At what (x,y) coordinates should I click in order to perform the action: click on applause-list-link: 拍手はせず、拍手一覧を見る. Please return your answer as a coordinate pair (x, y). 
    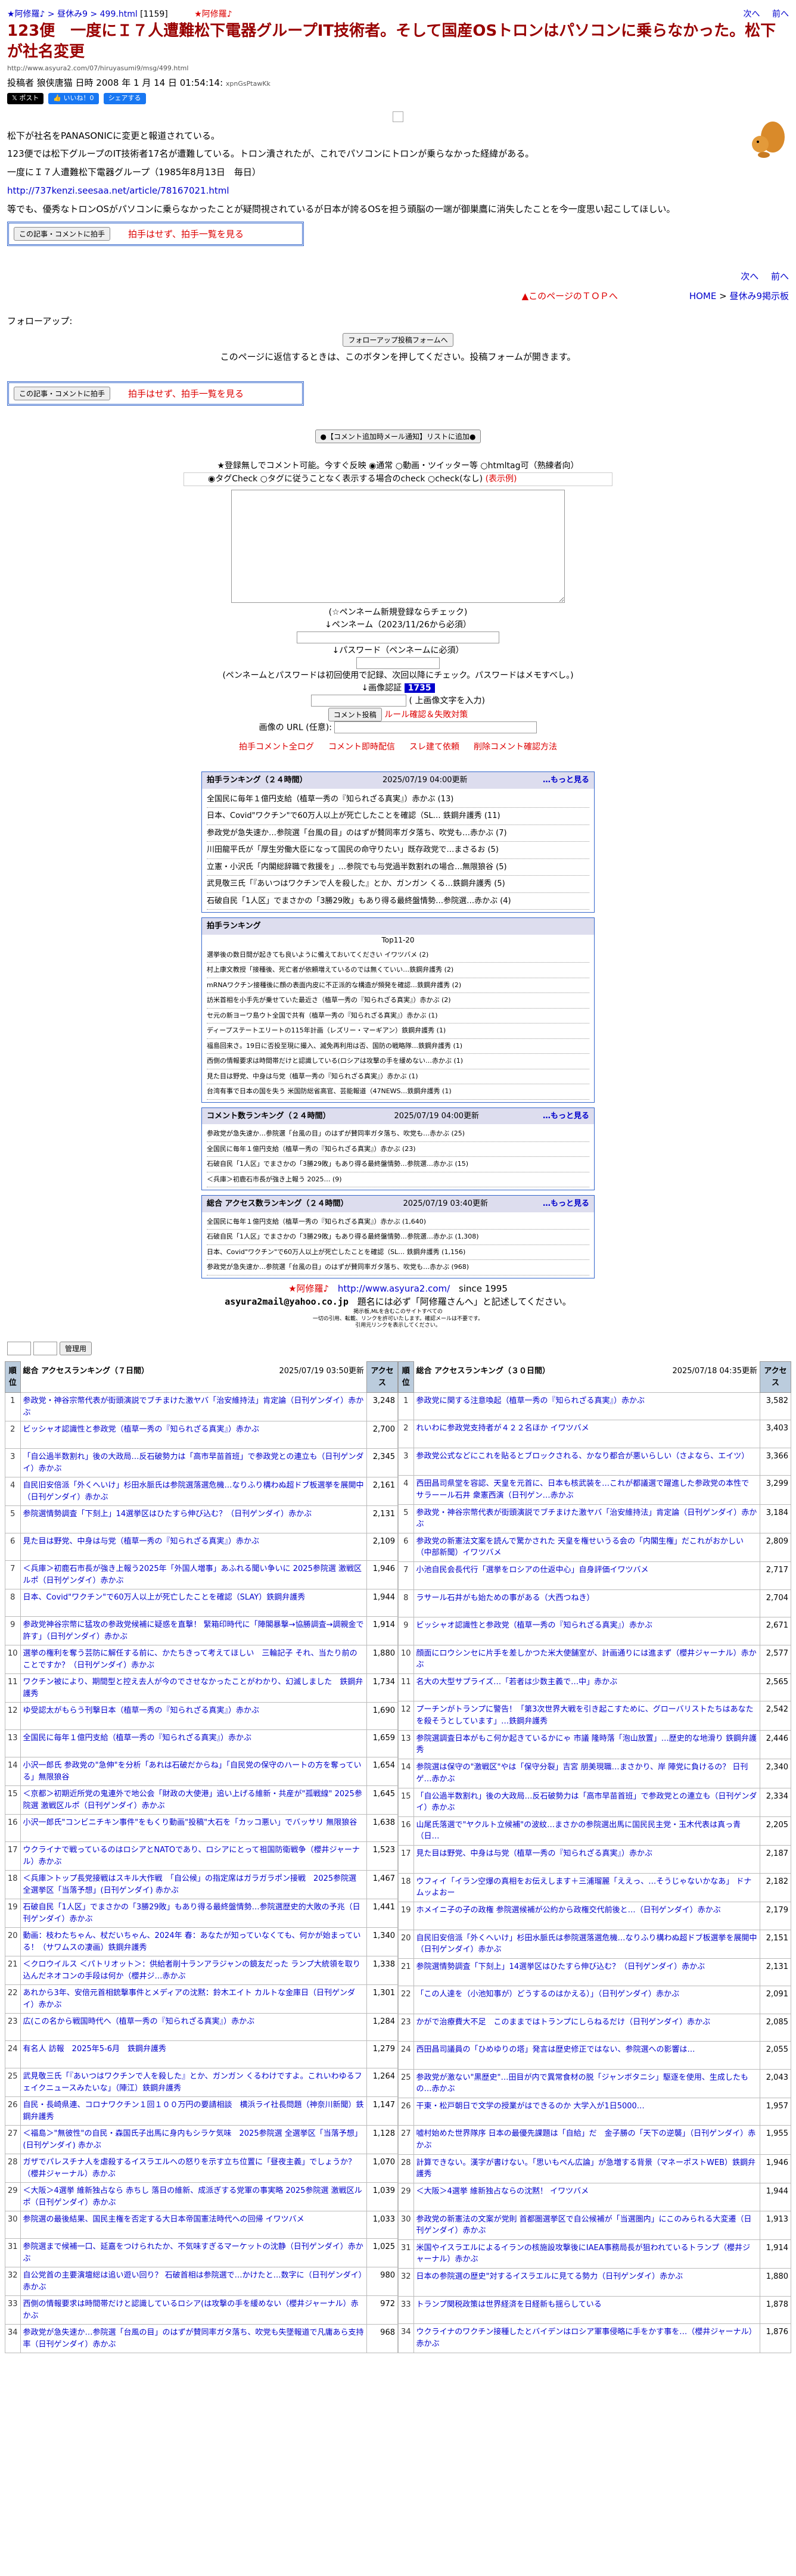
    Looking at the image, I should click on (186, 234).